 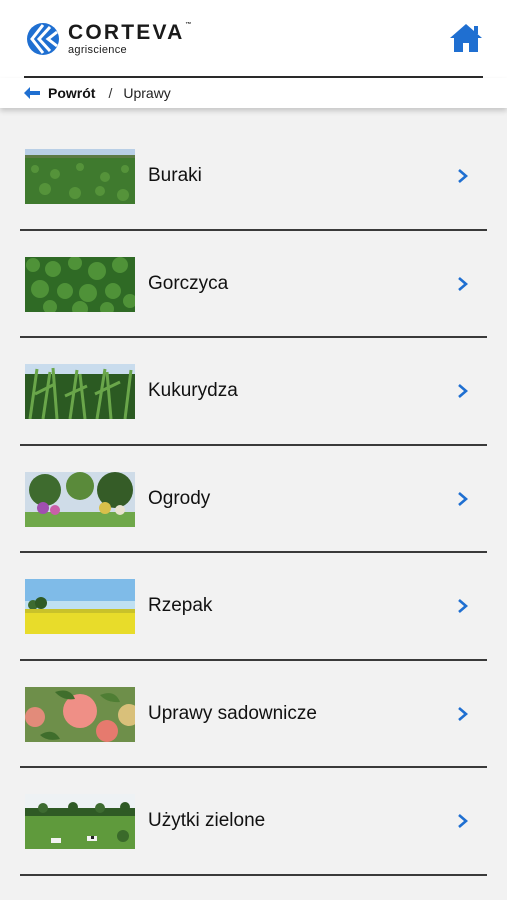 What do you see at coordinates (253, 284) in the screenshot?
I see `crop-item-gorczyca: Gorczyca` at bounding box center [253, 284].